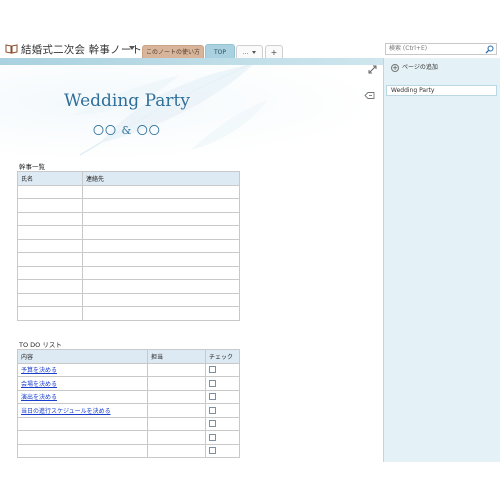 This screenshot has width=500, height=500. Describe the element at coordinates (395, 67) in the screenshot. I see `add-circle-icon: +` at that location.